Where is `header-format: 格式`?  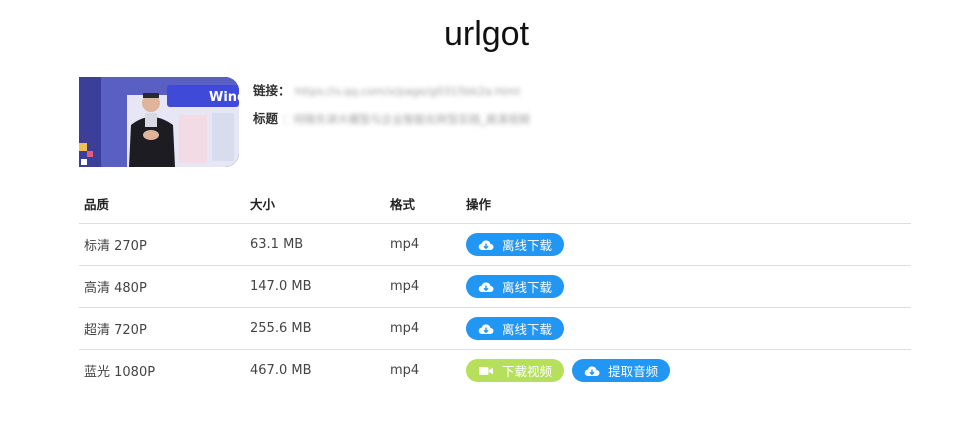
header-format: 格式 is located at coordinates (423, 203).